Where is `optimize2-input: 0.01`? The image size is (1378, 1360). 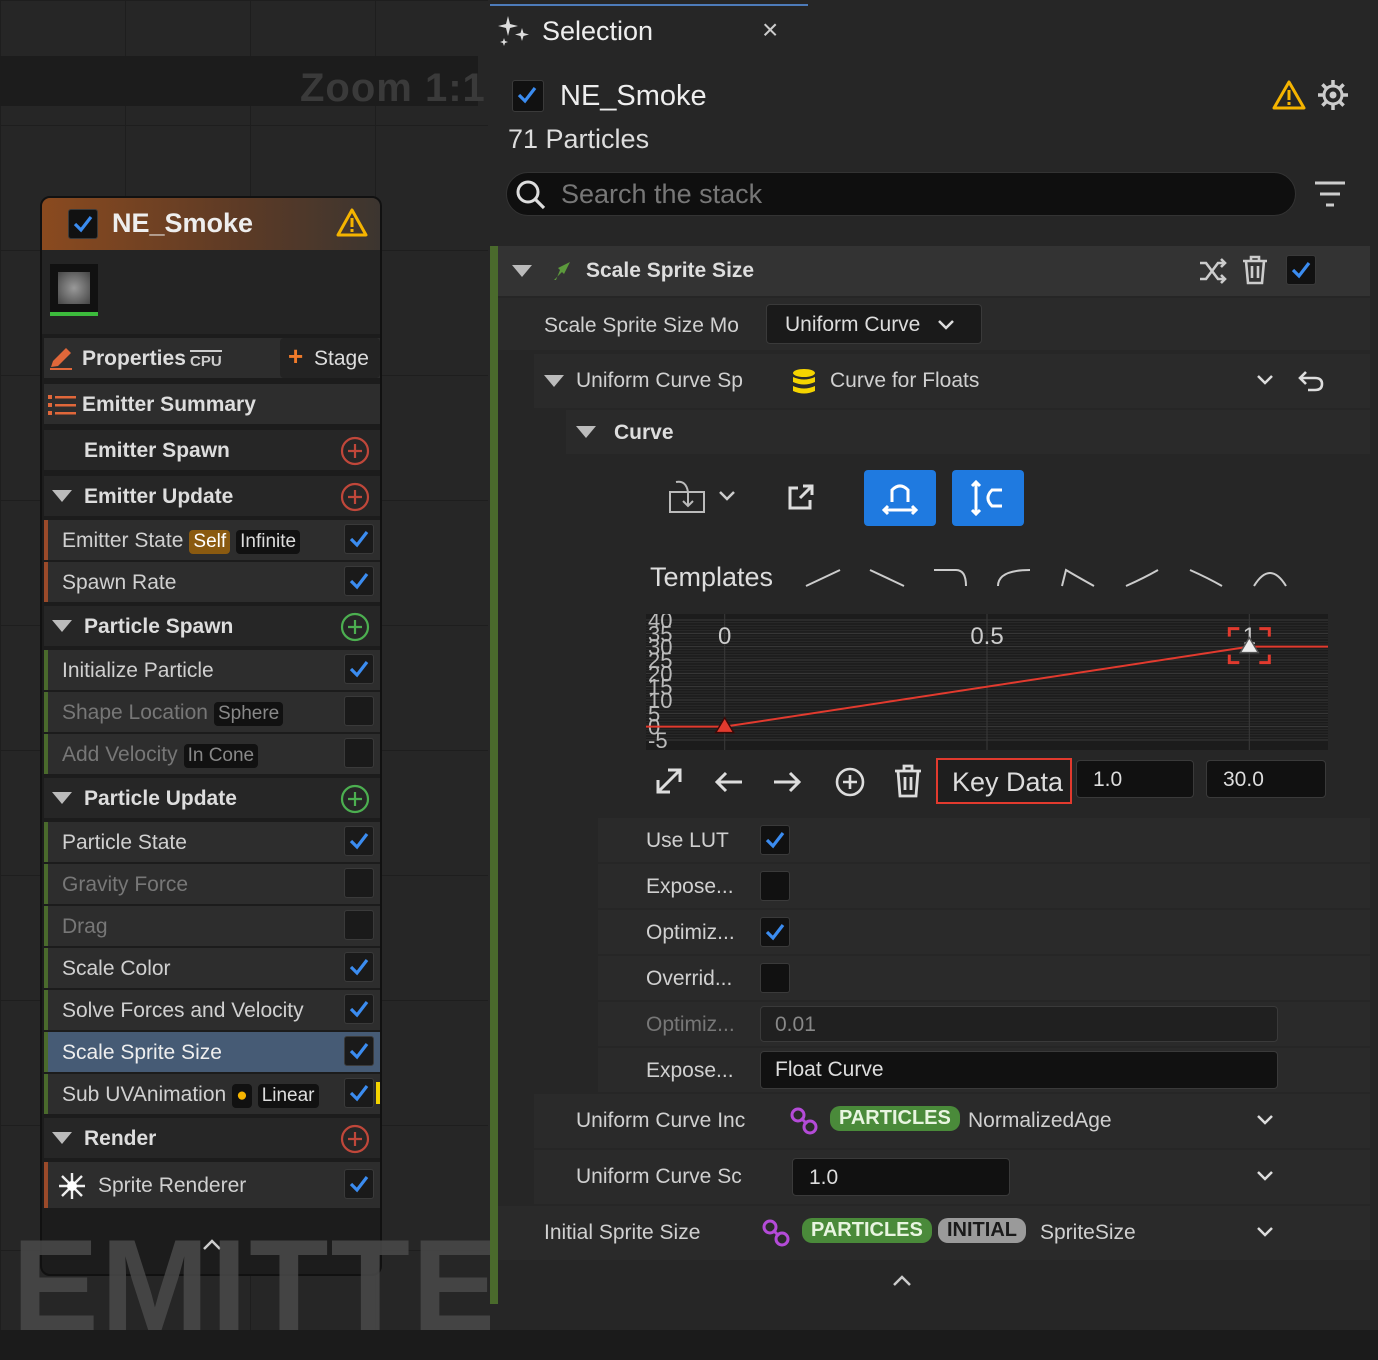 optimize2-input: 0.01 is located at coordinates (1019, 1024).